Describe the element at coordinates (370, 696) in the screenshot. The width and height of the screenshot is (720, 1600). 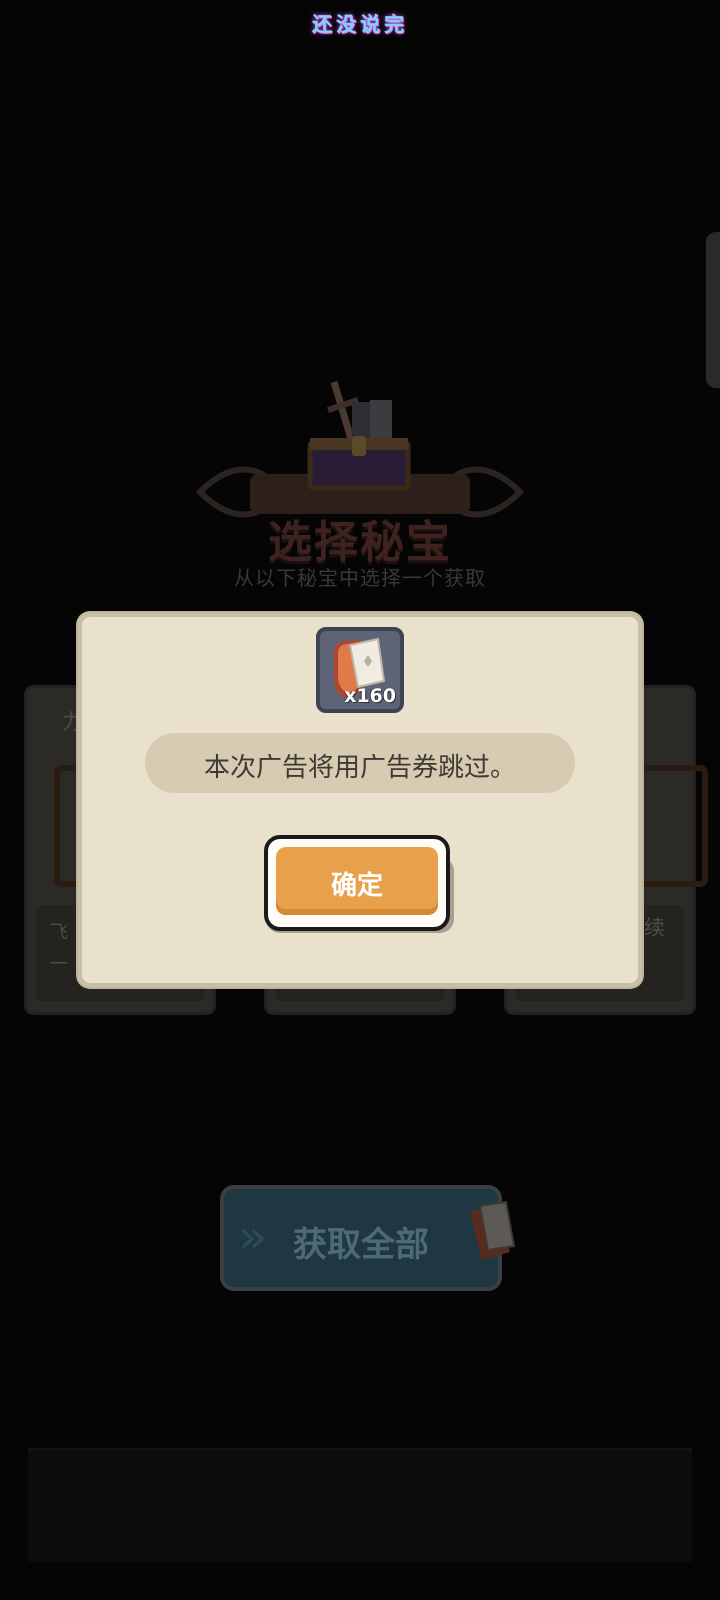
I see `ticket-count: x160` at that location.